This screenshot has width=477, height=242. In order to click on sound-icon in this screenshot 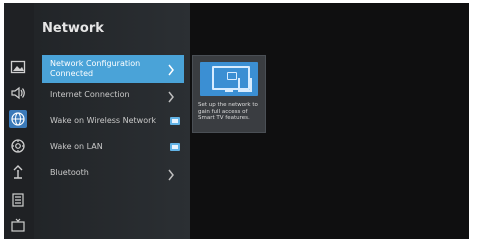, I will do `click(18, 93)`.